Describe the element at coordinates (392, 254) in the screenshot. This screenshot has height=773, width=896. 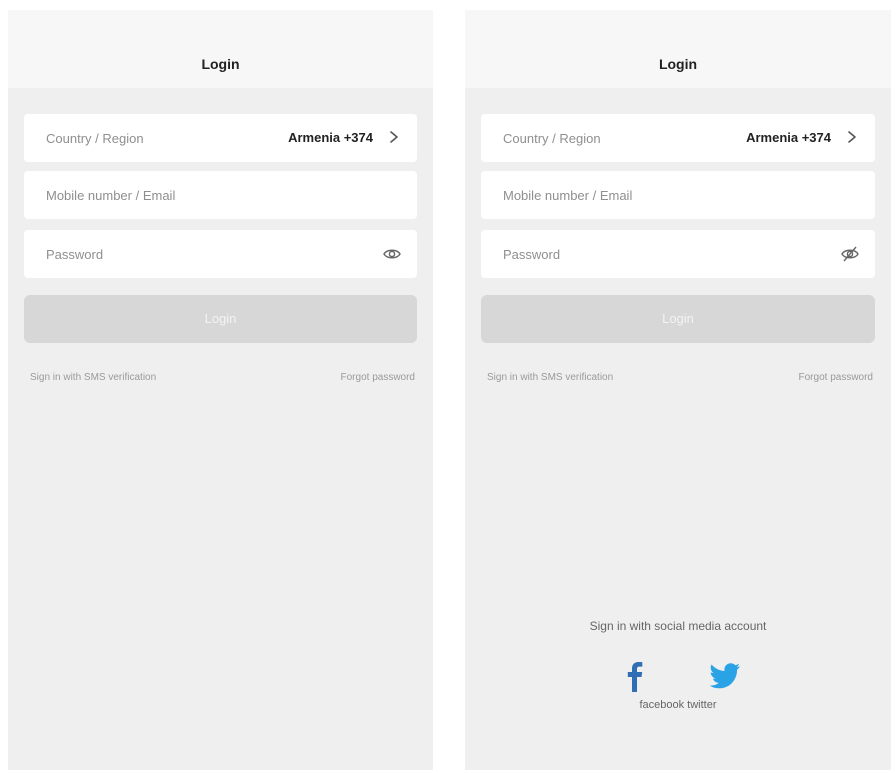
I see `eye-icon` at that location.